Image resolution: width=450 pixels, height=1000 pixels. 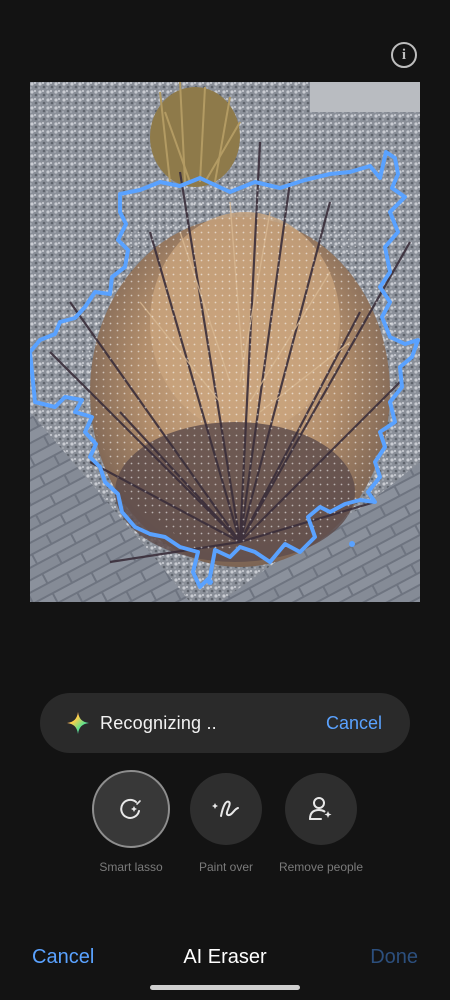 I want to click on paint-over-button, so click(x=226, y=809).